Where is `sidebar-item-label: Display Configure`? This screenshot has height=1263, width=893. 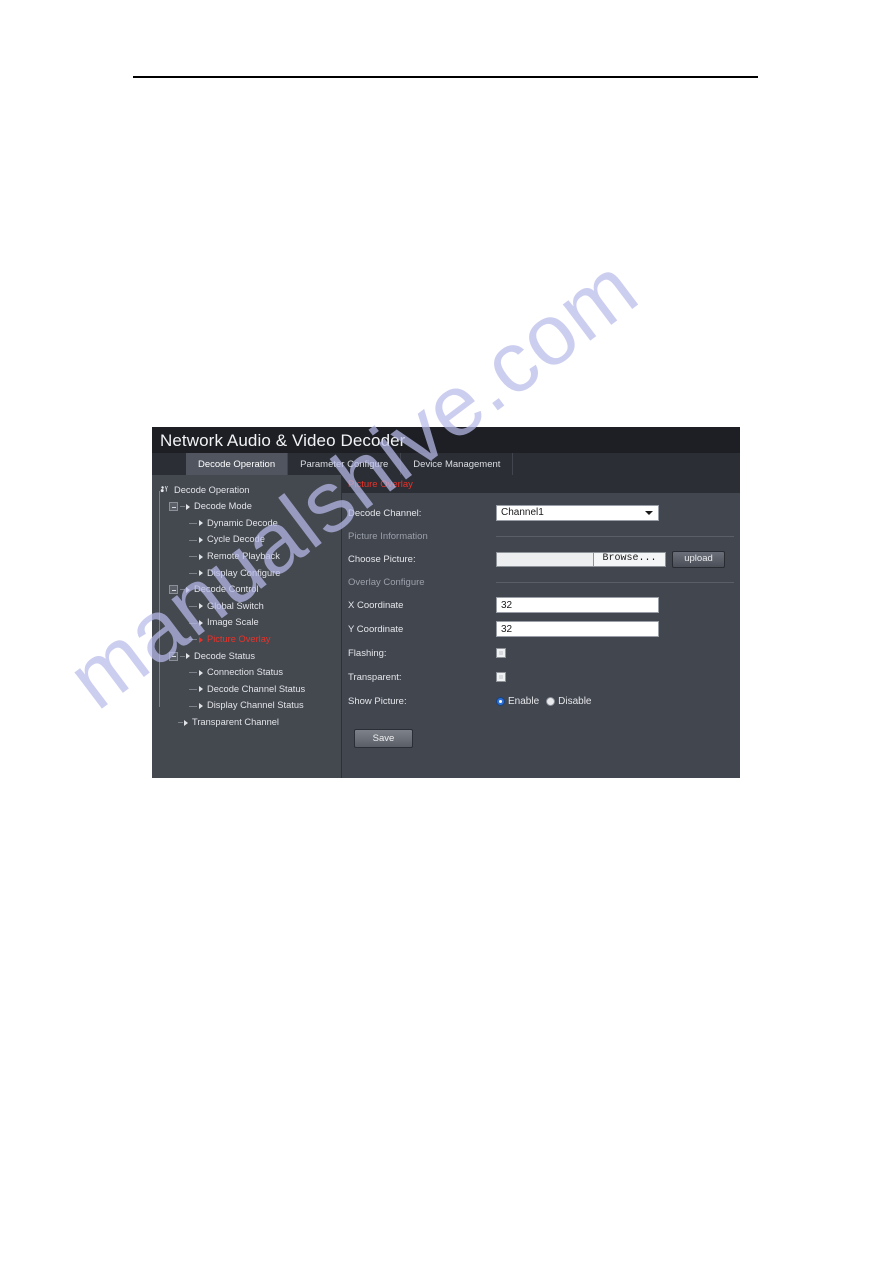
sidebar-item-label: Display Configure is located at coordinates (244, 572).